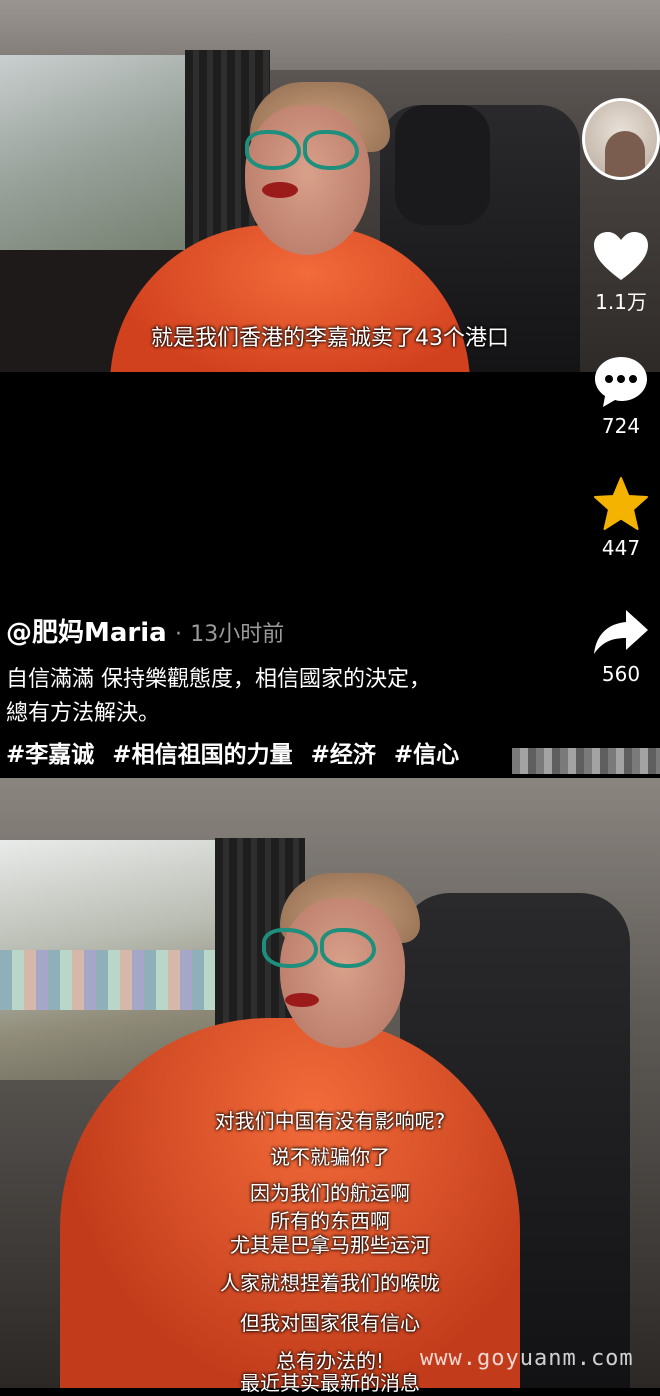 Image resolution: width=660 pixels, height=1396 pixels. I want to click on hashtag-list: #李嘉诚 #相信祖国的力量 #经济 #信心, so click(296, 752).